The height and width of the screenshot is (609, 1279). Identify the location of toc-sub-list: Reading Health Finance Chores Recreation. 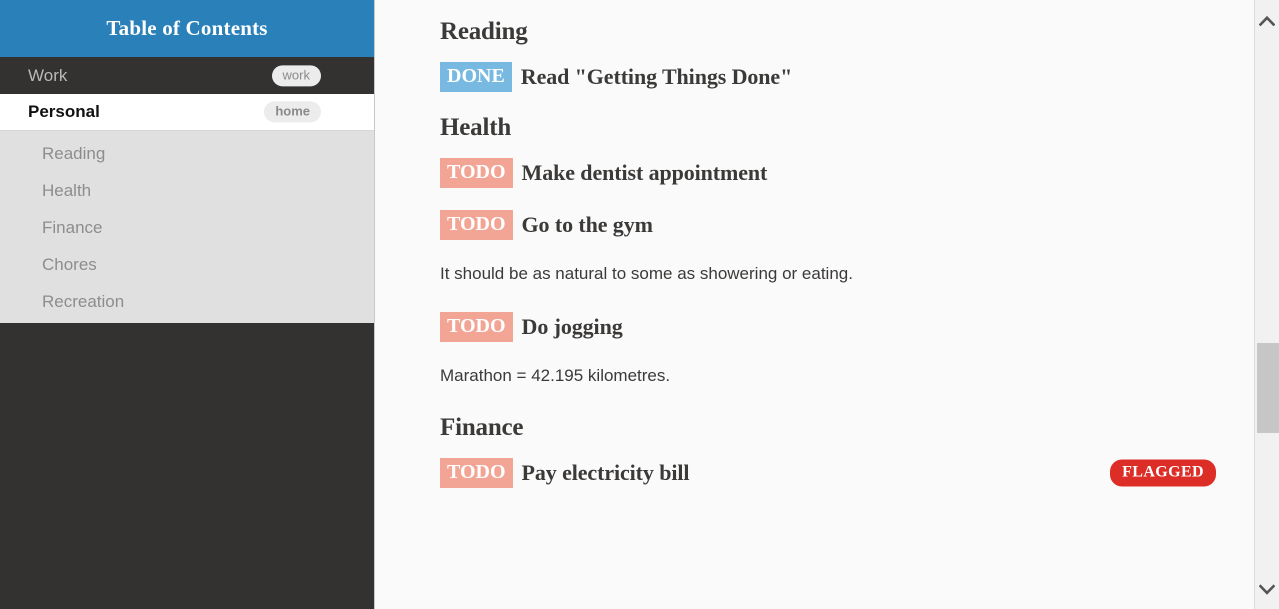
(187, 227).